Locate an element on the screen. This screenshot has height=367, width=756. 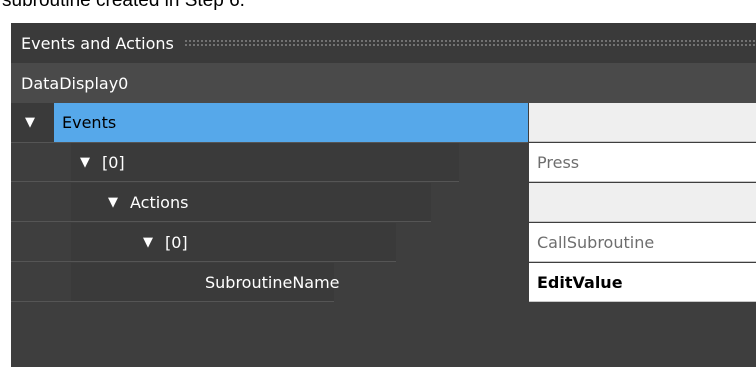
tree-value-event0: Press is located at coordinates (642, 162).